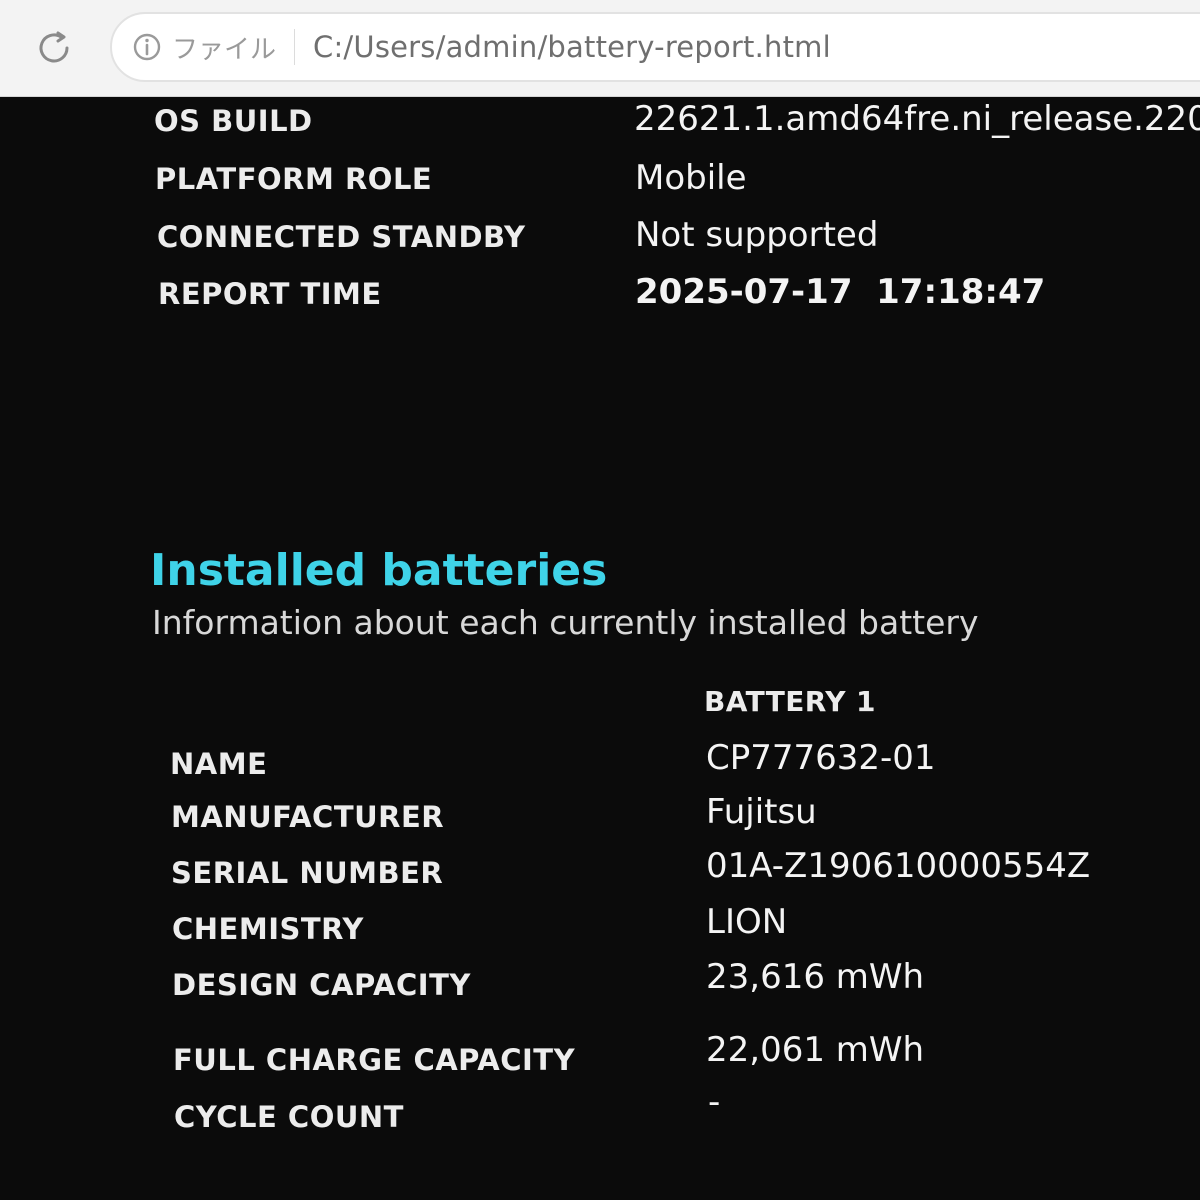 This screenshot has height=1200, width=1200. Describe the element at coordinates (821, 758) in the screenshot. I see `battery-row-value: CP777632-01` at that location.